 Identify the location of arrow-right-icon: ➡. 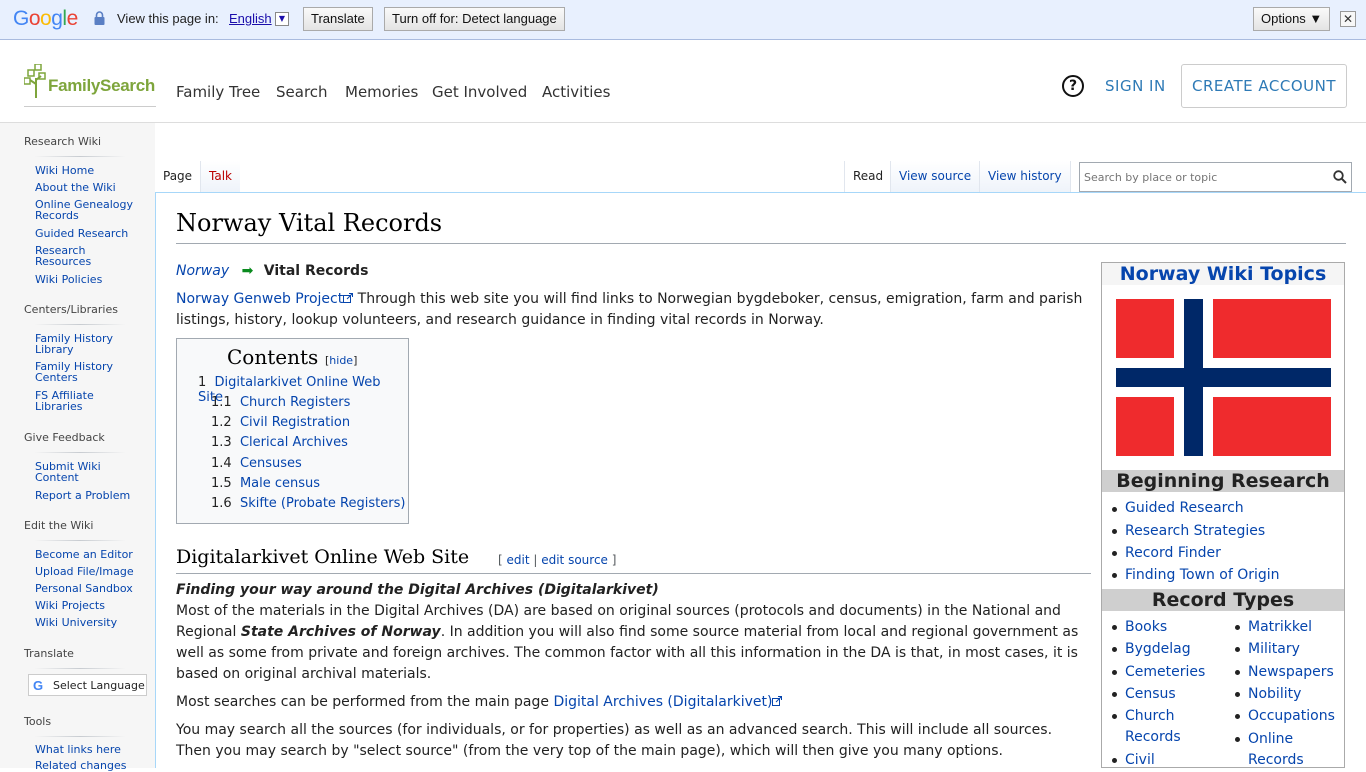
(247, 271).